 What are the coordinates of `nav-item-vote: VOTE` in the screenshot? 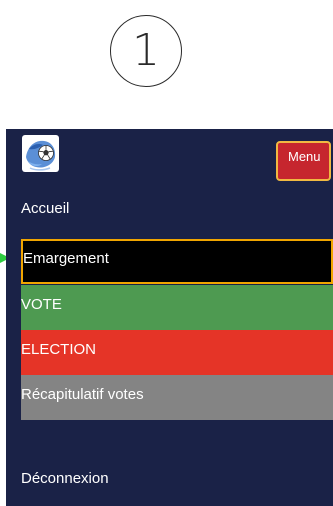 It's located at (177, 307).